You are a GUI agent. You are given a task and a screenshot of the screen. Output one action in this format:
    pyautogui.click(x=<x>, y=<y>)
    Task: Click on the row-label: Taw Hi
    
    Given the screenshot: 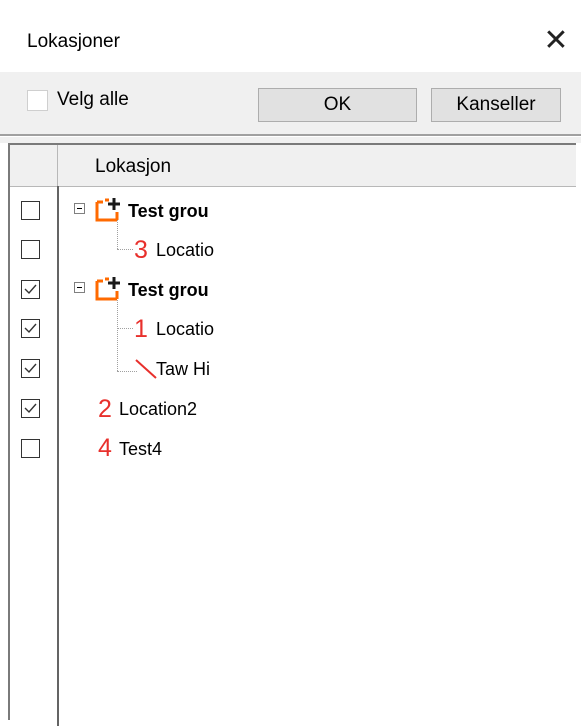 What is the action you would take?
    pyautogui.click(x=183, y=369)
    